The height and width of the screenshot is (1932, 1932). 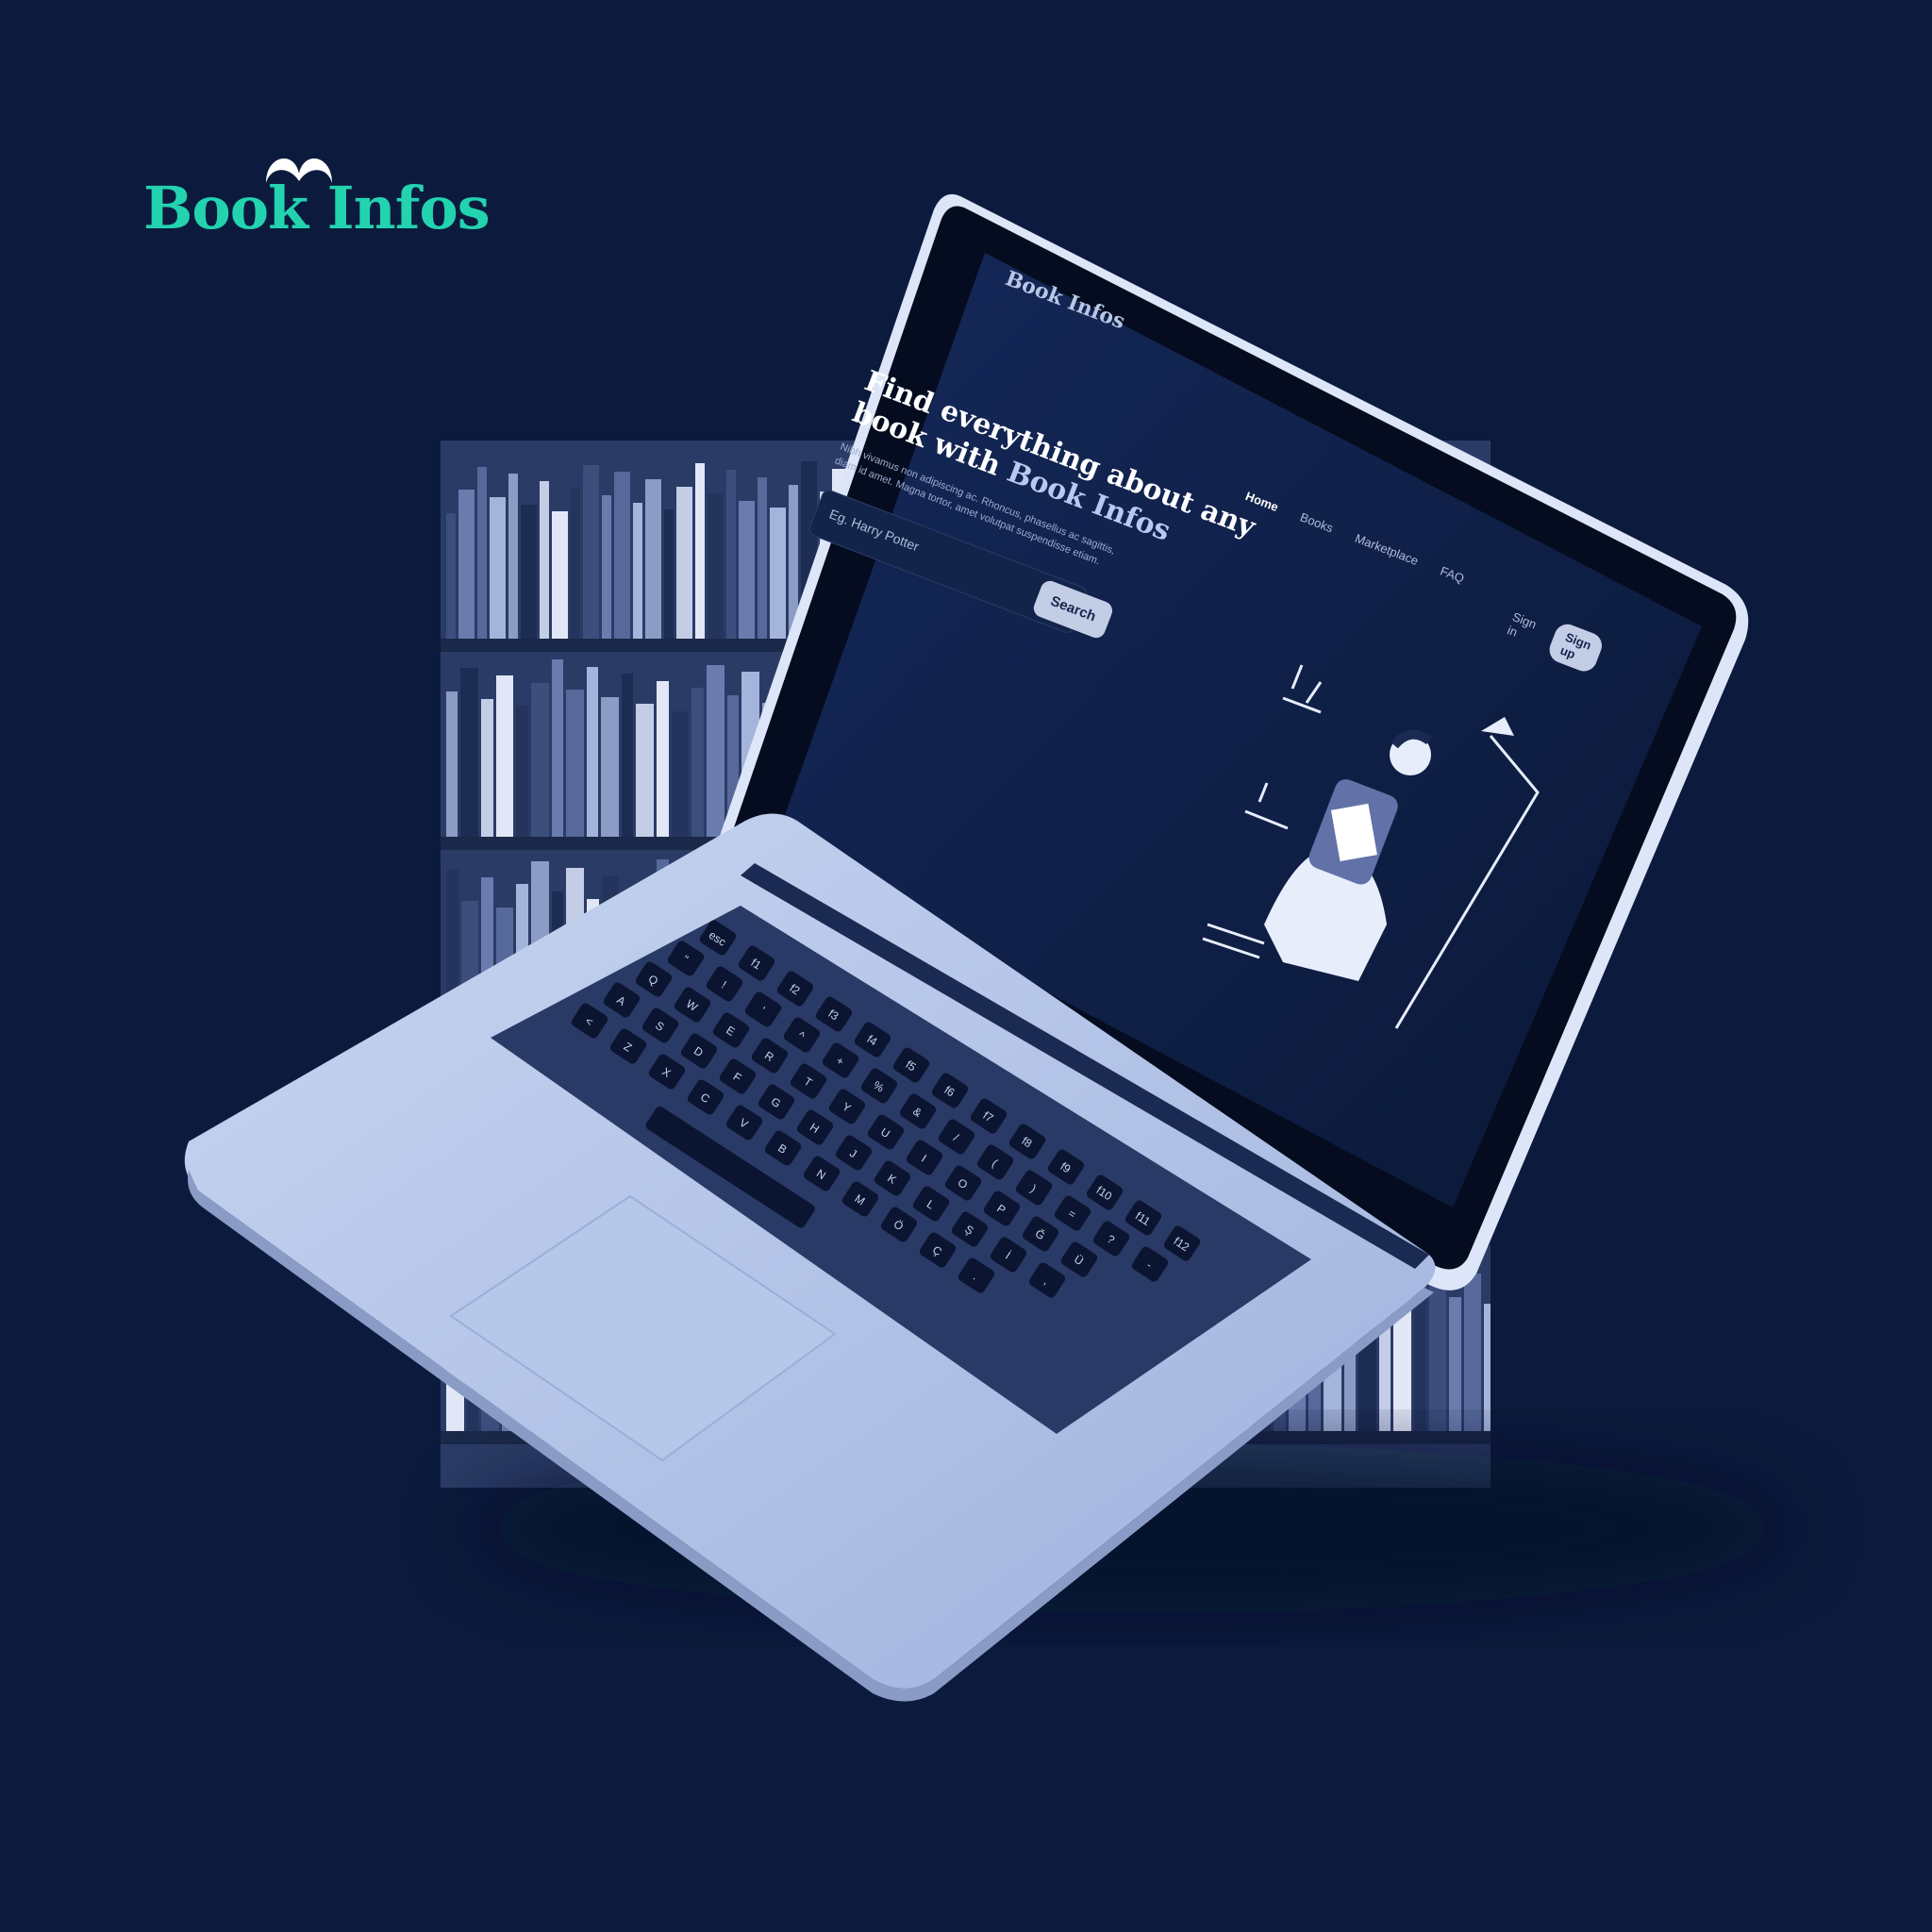 What do you see at coordinates (1522, 626) in the screenshot?
I see `signin-link: Sign in` at bounding box center [1522, 626].